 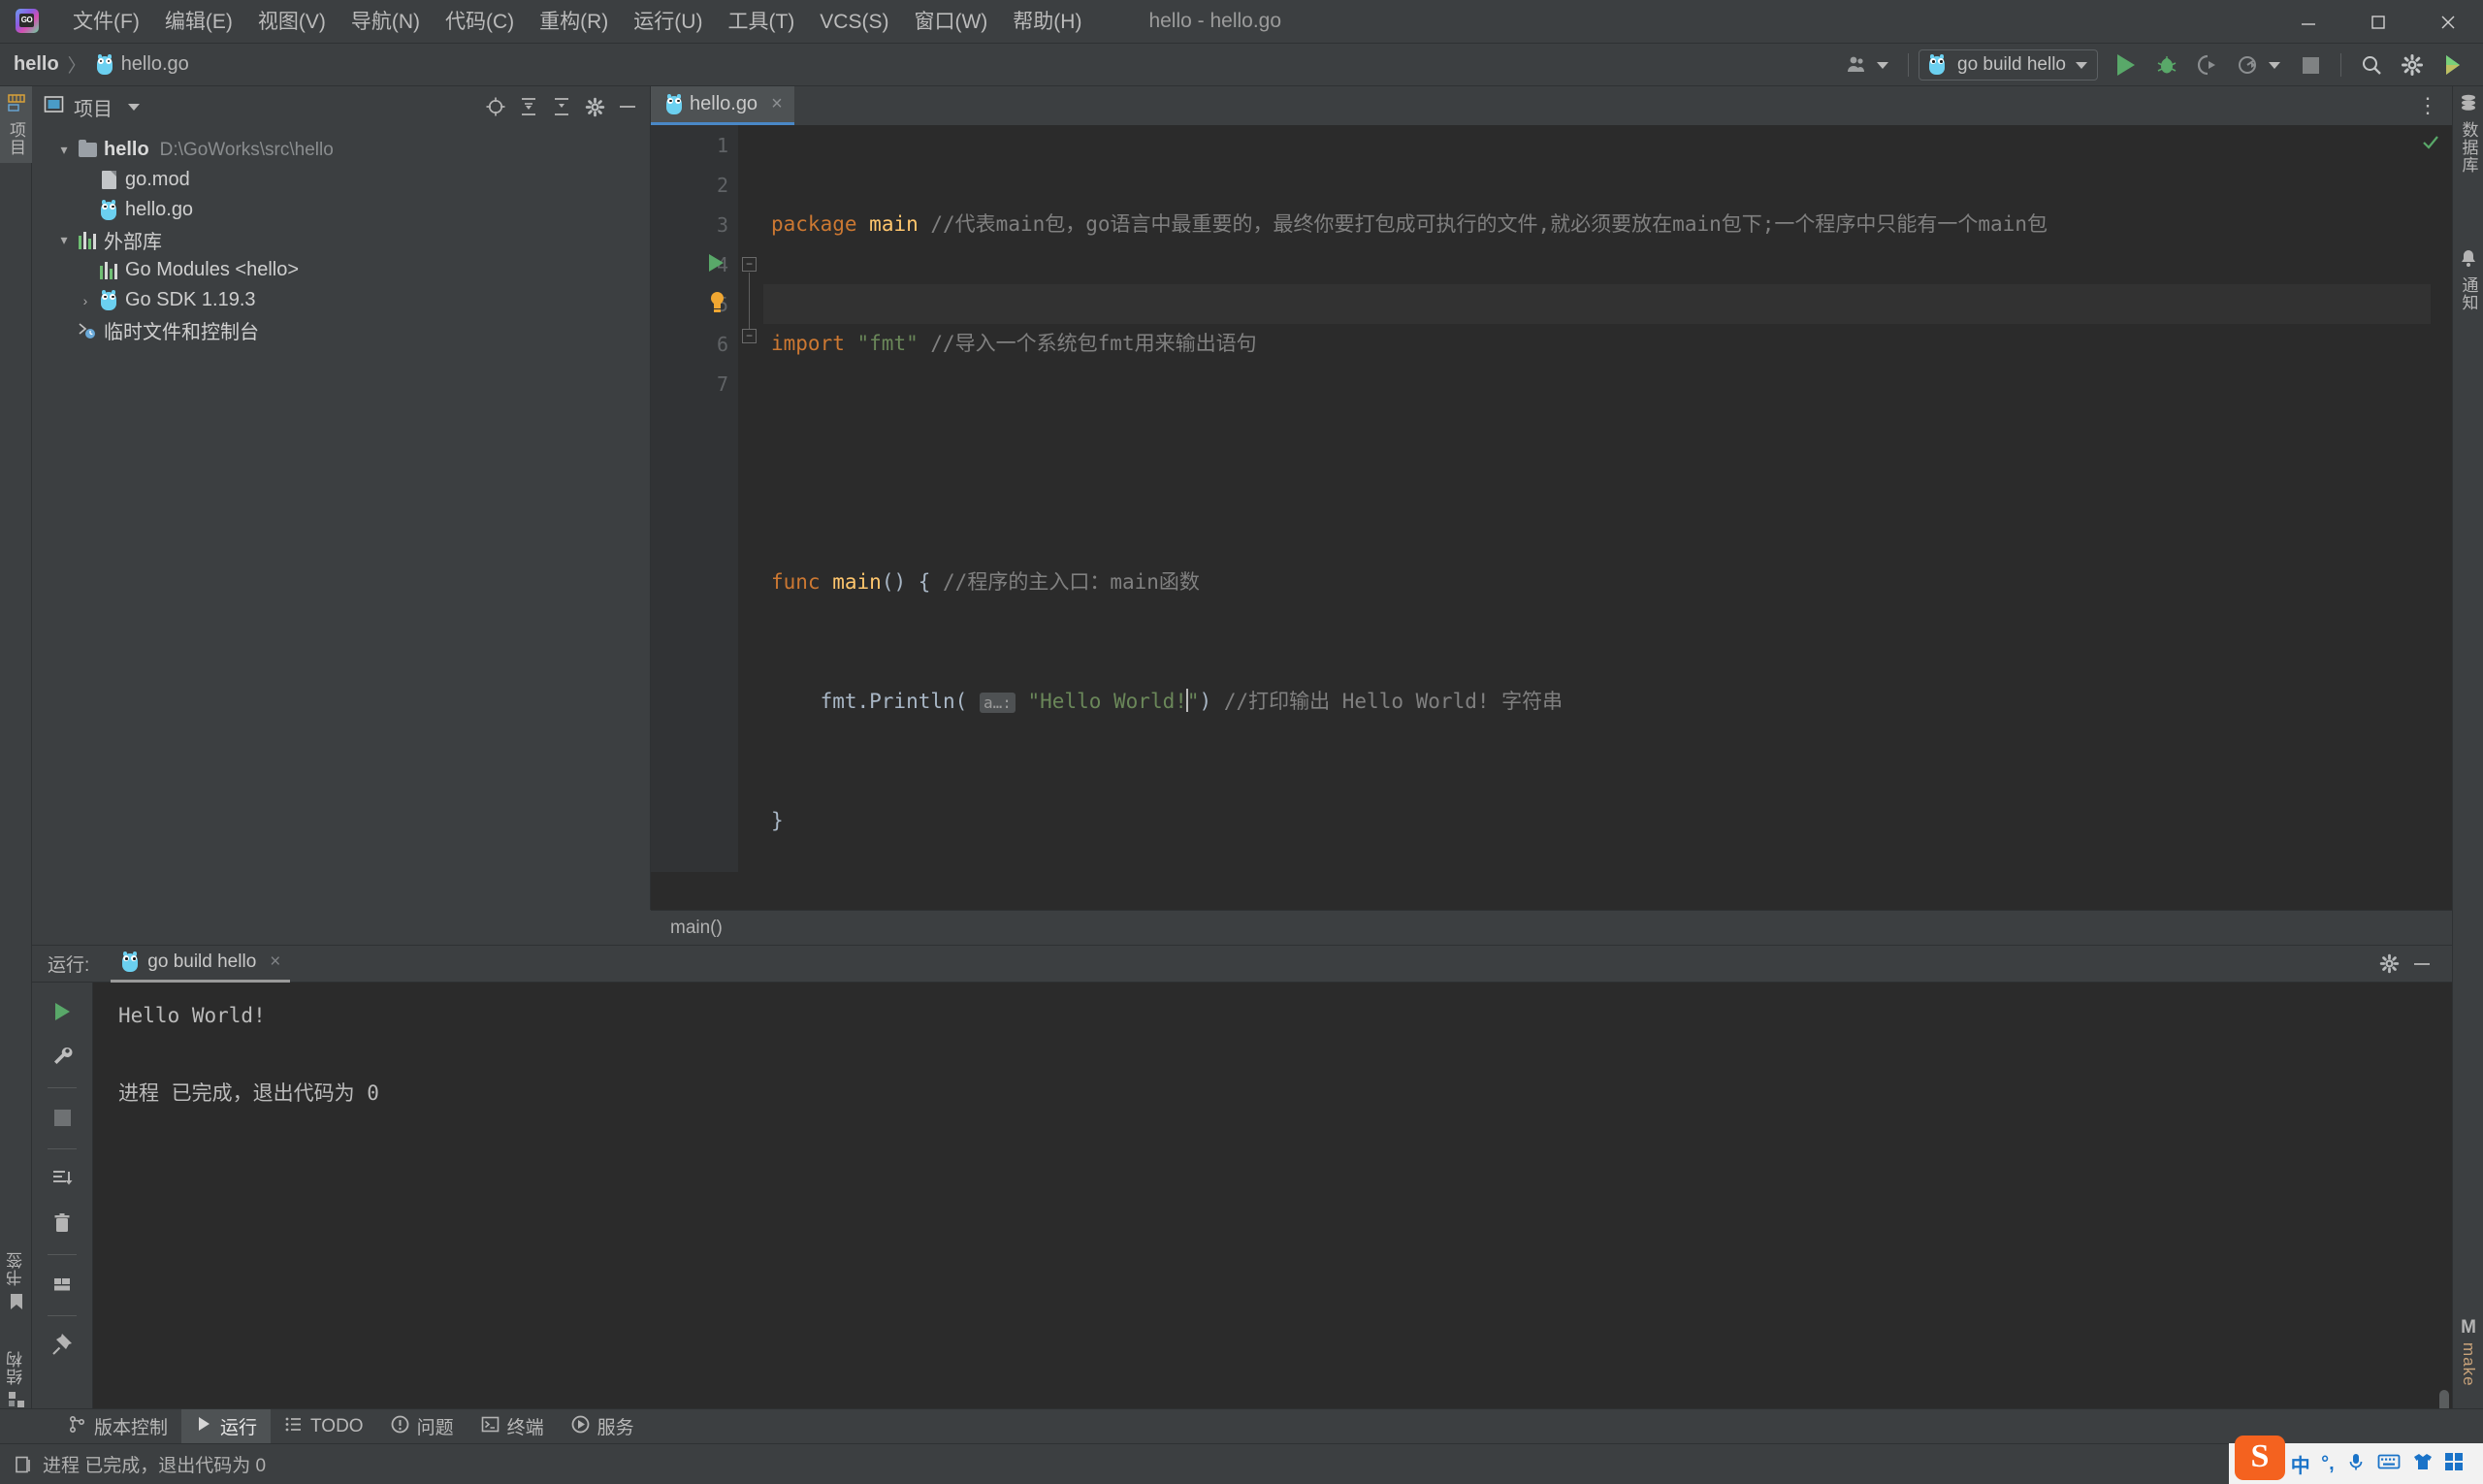 I want to click on print-icon, so click(x=62, y=1284).